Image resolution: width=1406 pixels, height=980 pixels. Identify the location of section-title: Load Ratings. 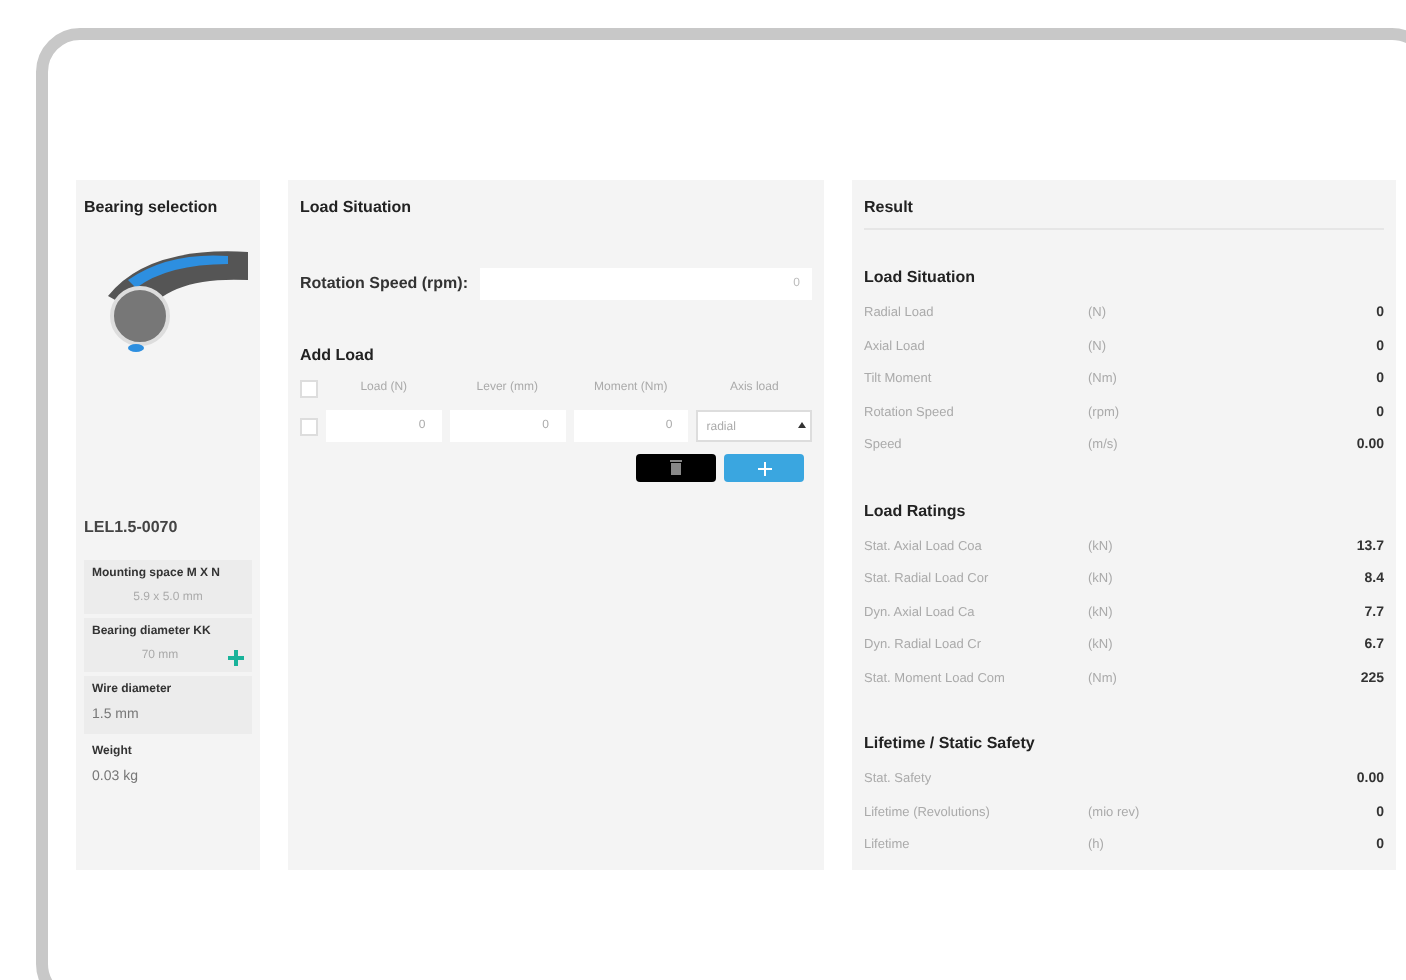
(916, 511).